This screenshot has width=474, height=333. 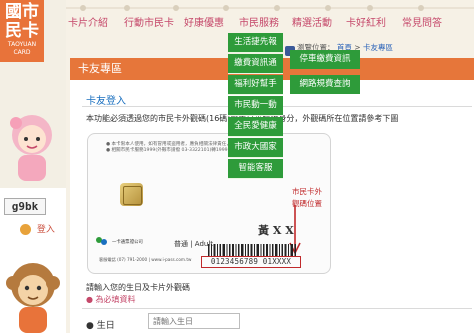 I want to click on section-title: 卡友登入, so click(x=106, y=101).